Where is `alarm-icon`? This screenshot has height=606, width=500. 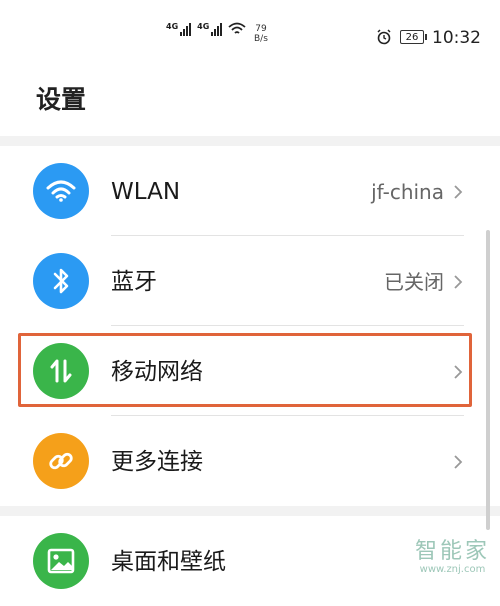
alarm-icon is located at coordinates (384, 37).